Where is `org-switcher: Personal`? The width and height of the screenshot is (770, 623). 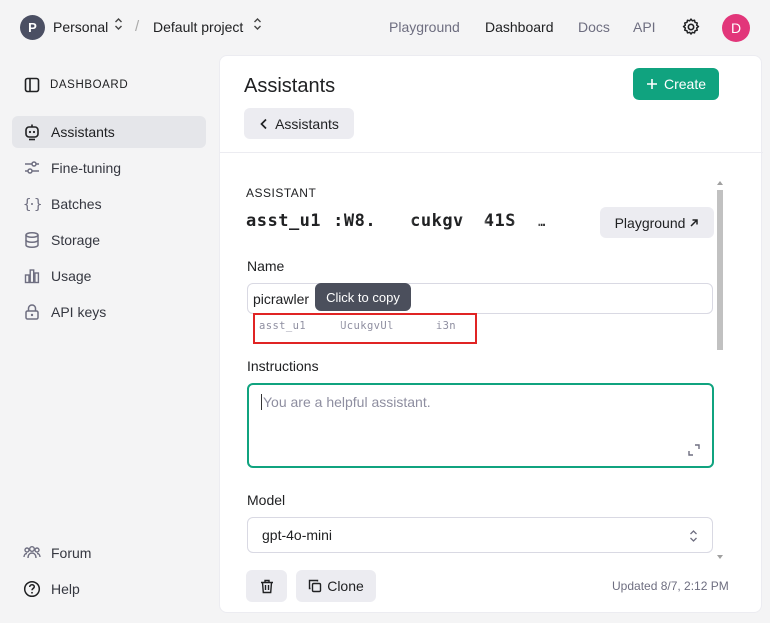 org-switcher: Personal is located at coordinates (80, 27).